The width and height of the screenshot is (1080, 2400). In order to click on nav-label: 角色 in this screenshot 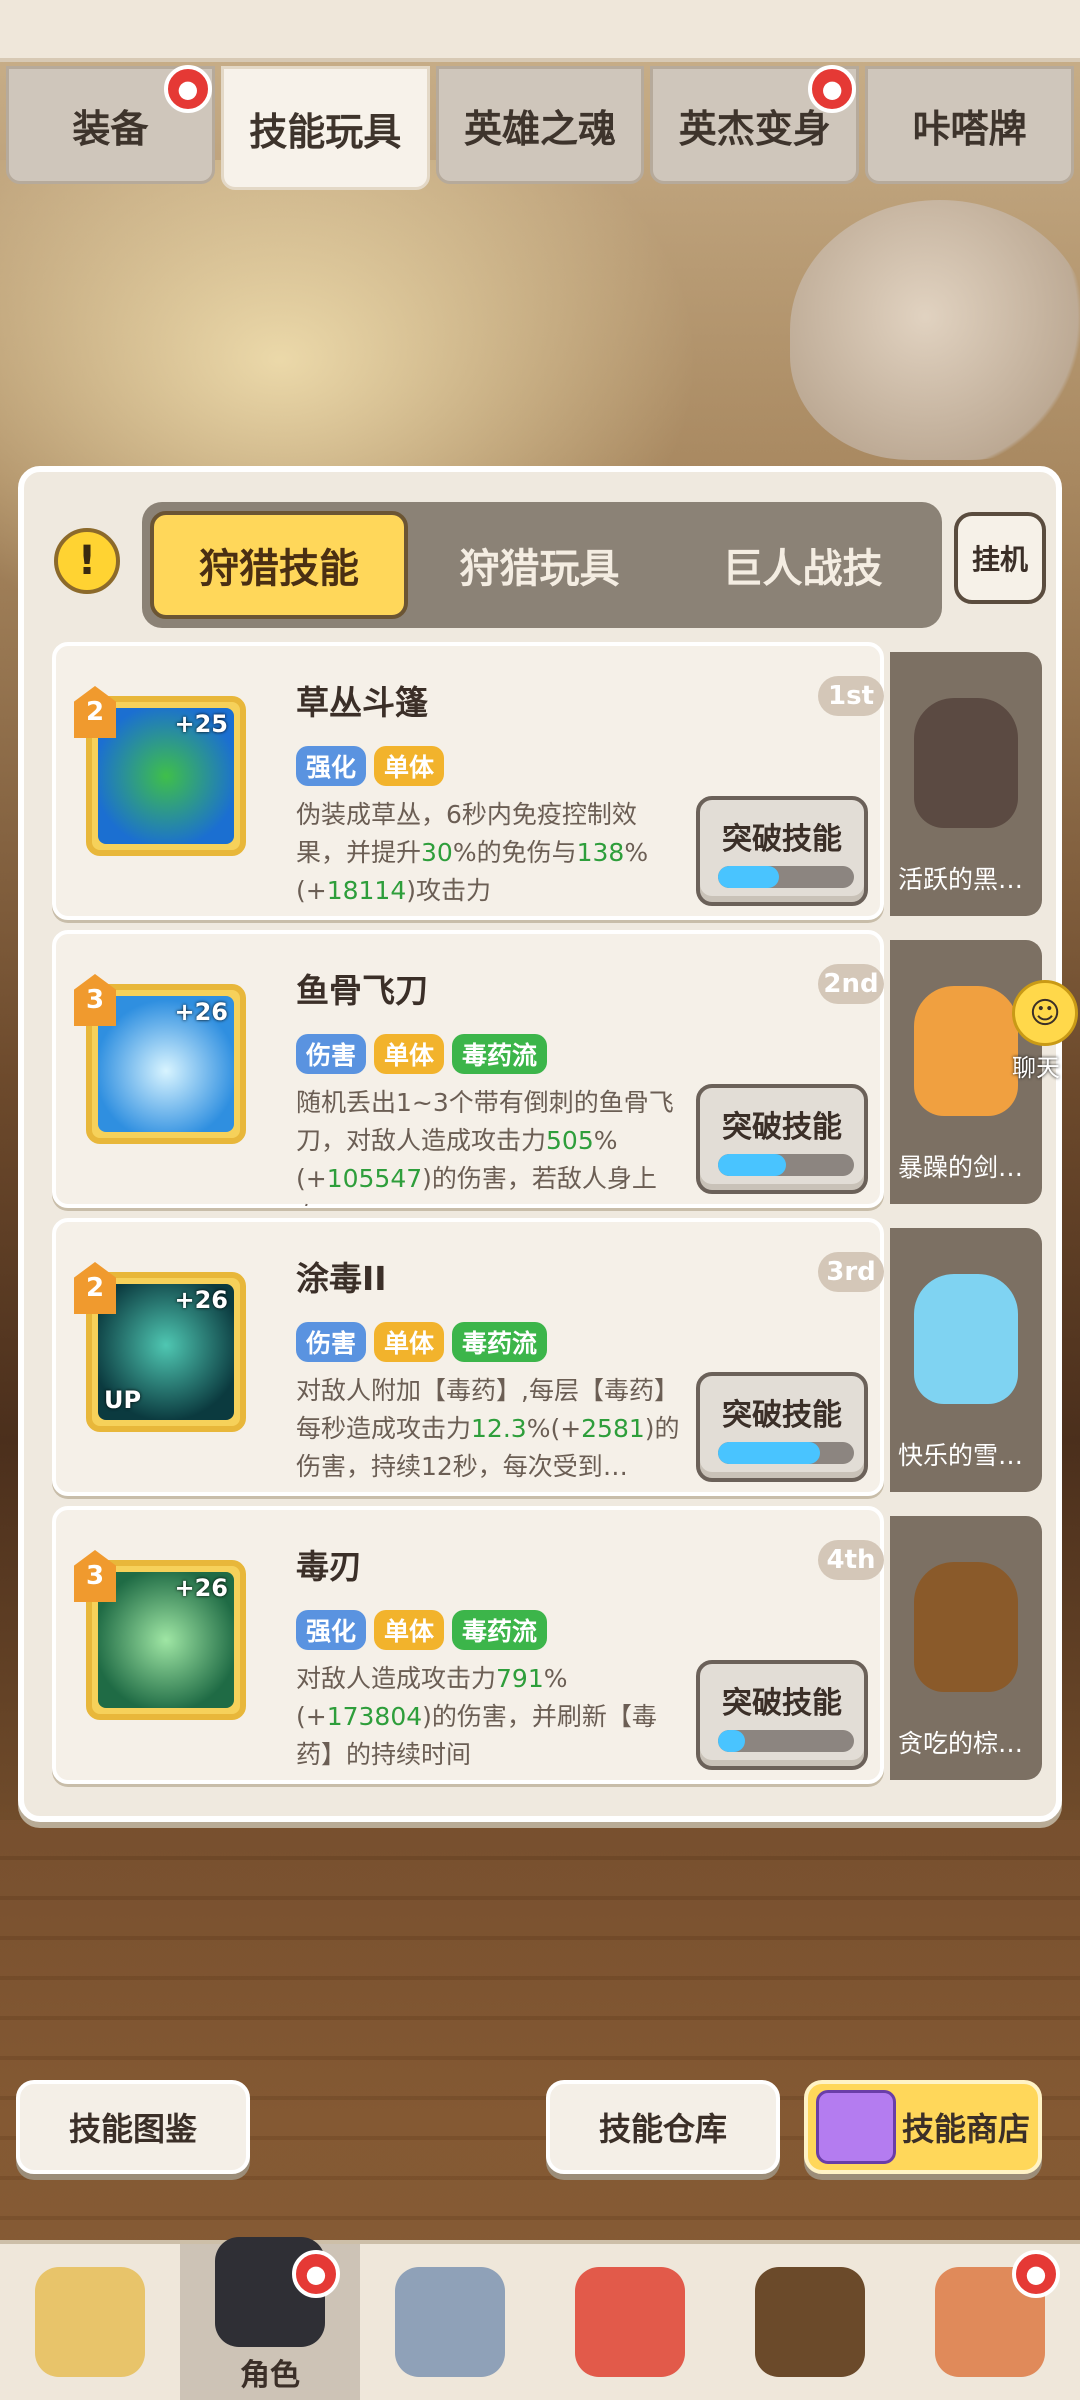, I will do `click(270, 2375)`.